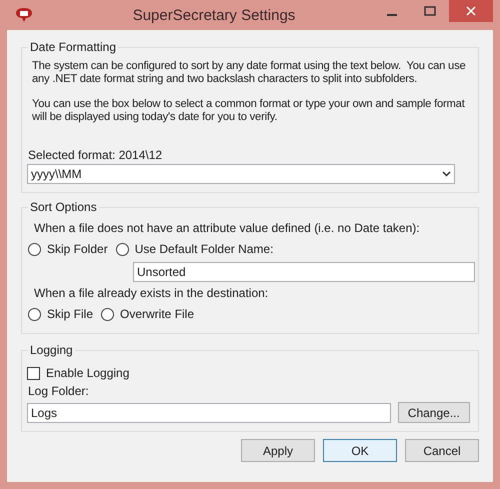 The width and height of the screenshot is (500, 489). What do you see at coordinates (63, 207) in the screenshot?
I see `group-title: Sort Options` at bounding box center [63, 207].